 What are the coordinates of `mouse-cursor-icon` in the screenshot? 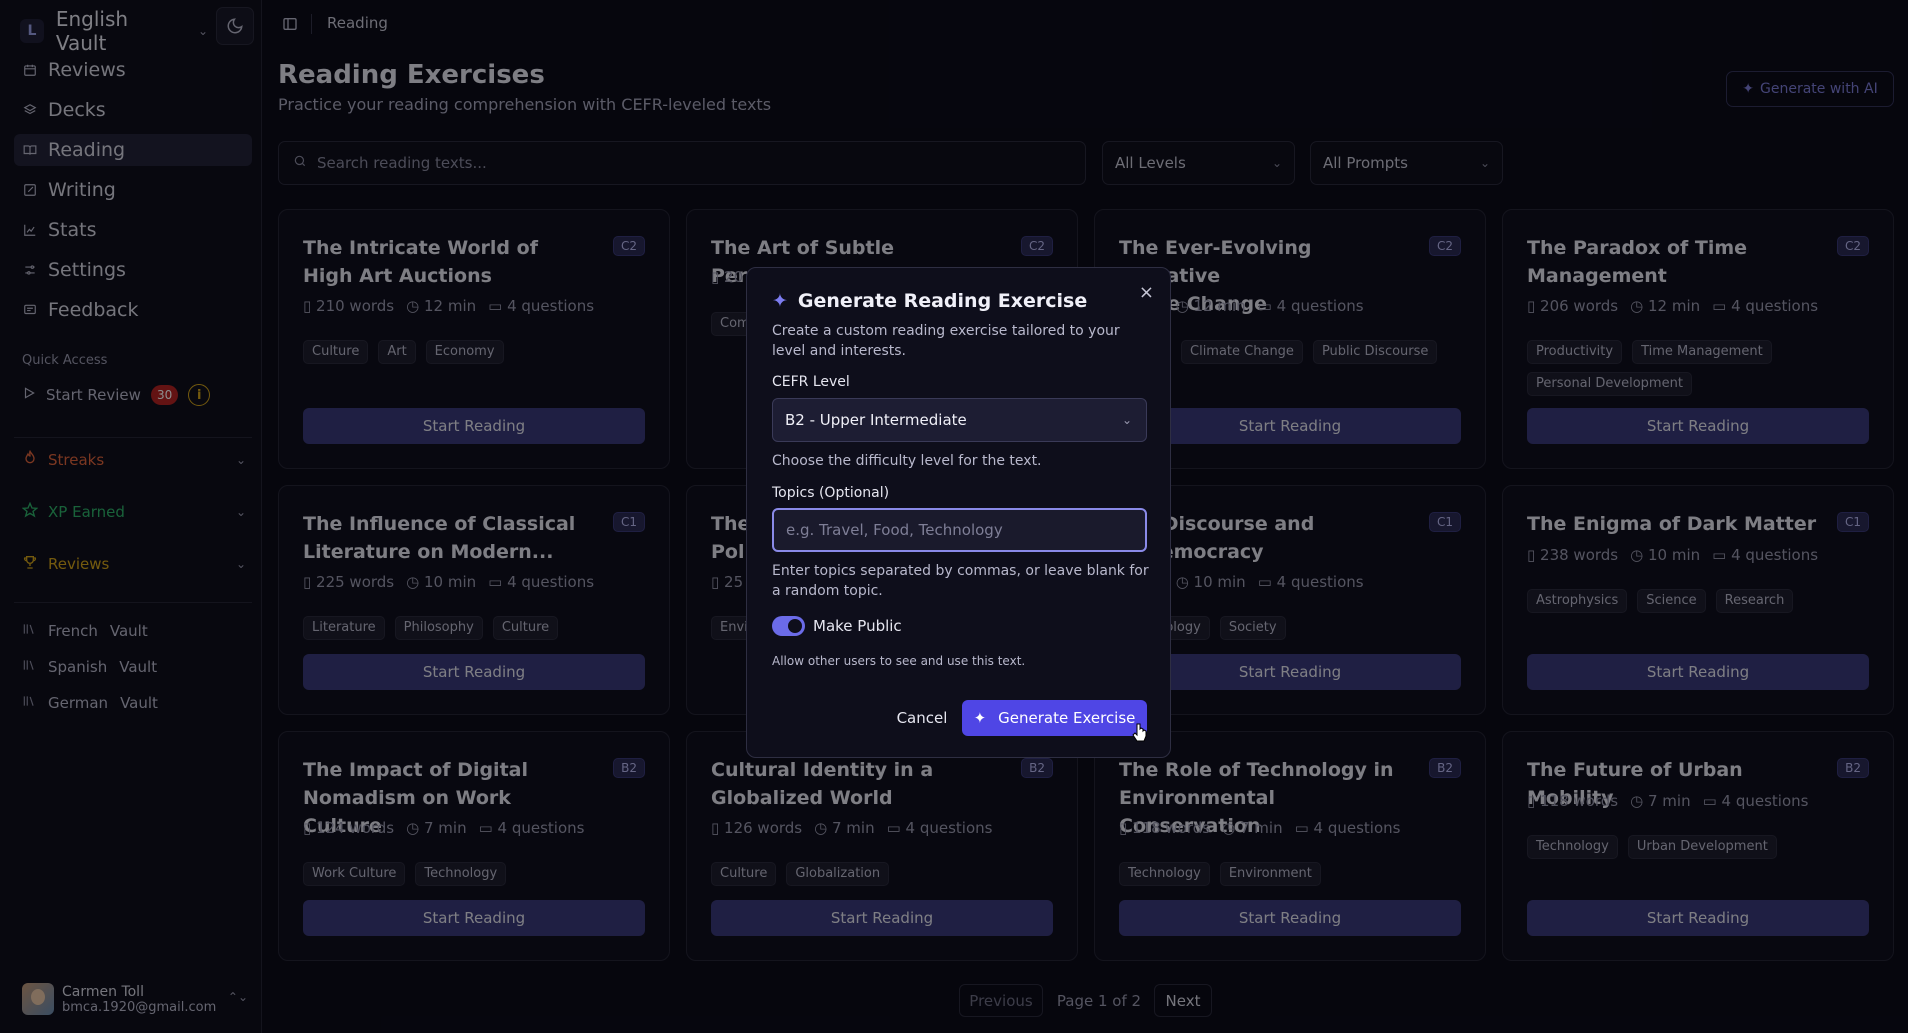 It's located at (1139, 732).